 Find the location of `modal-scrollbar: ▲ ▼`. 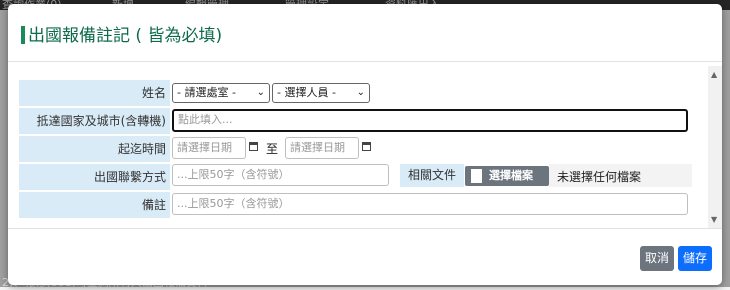

modal-scrollbar: ▲ ▼ is located at coordinates (715, 147).